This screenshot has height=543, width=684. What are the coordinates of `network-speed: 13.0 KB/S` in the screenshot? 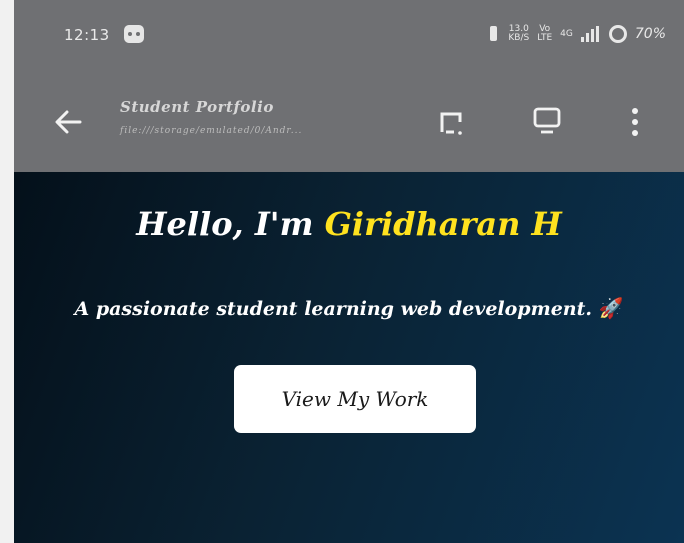 It's located at (518, 34).